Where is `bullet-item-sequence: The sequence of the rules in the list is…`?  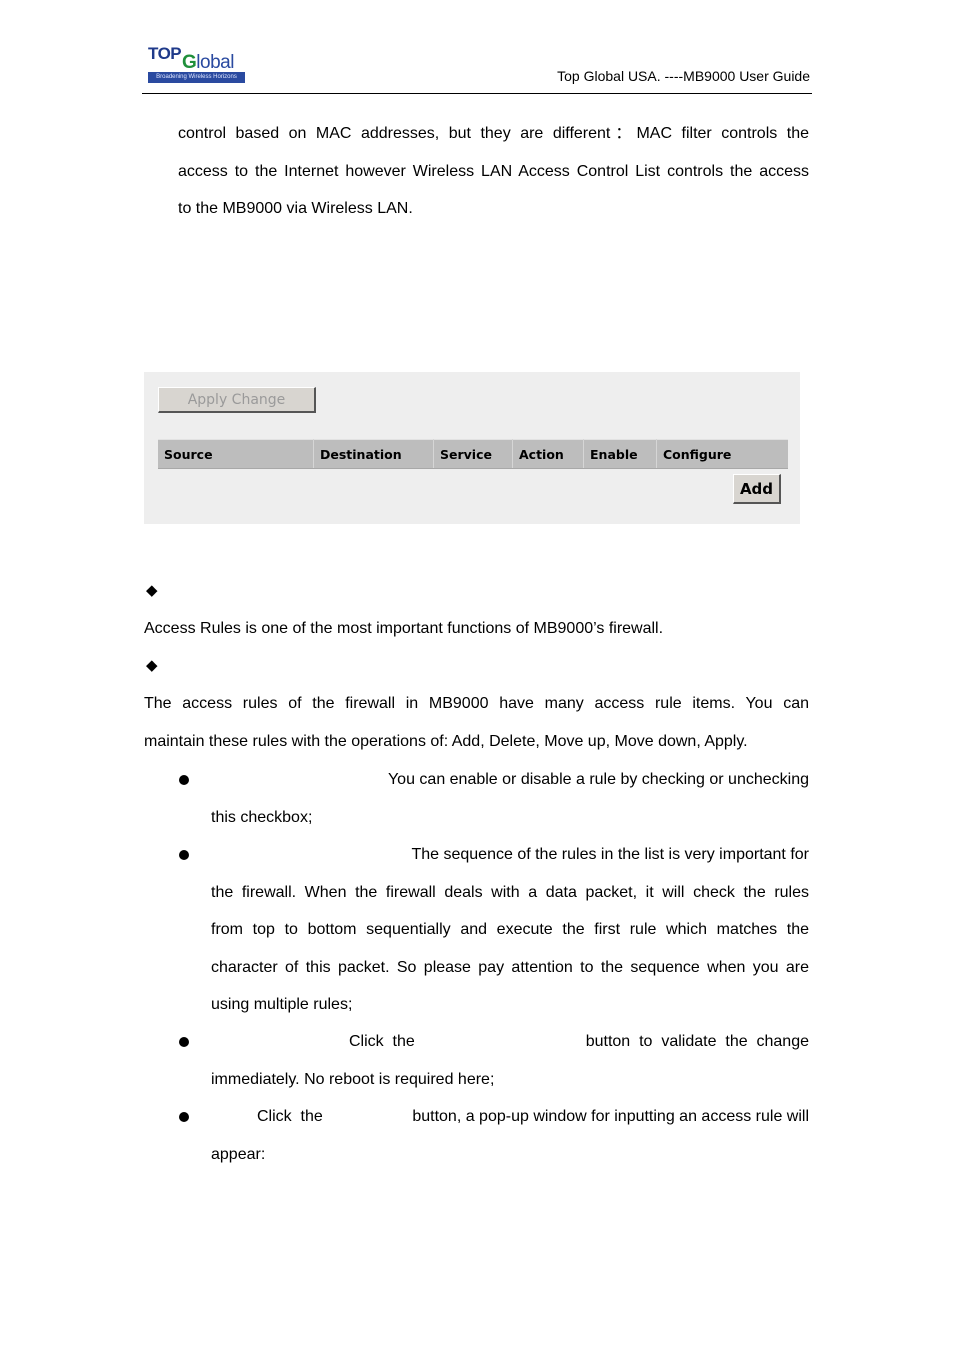
bullet-item-sequence: The sequence of the rules in the list is… is located at coordinates (510, 930).